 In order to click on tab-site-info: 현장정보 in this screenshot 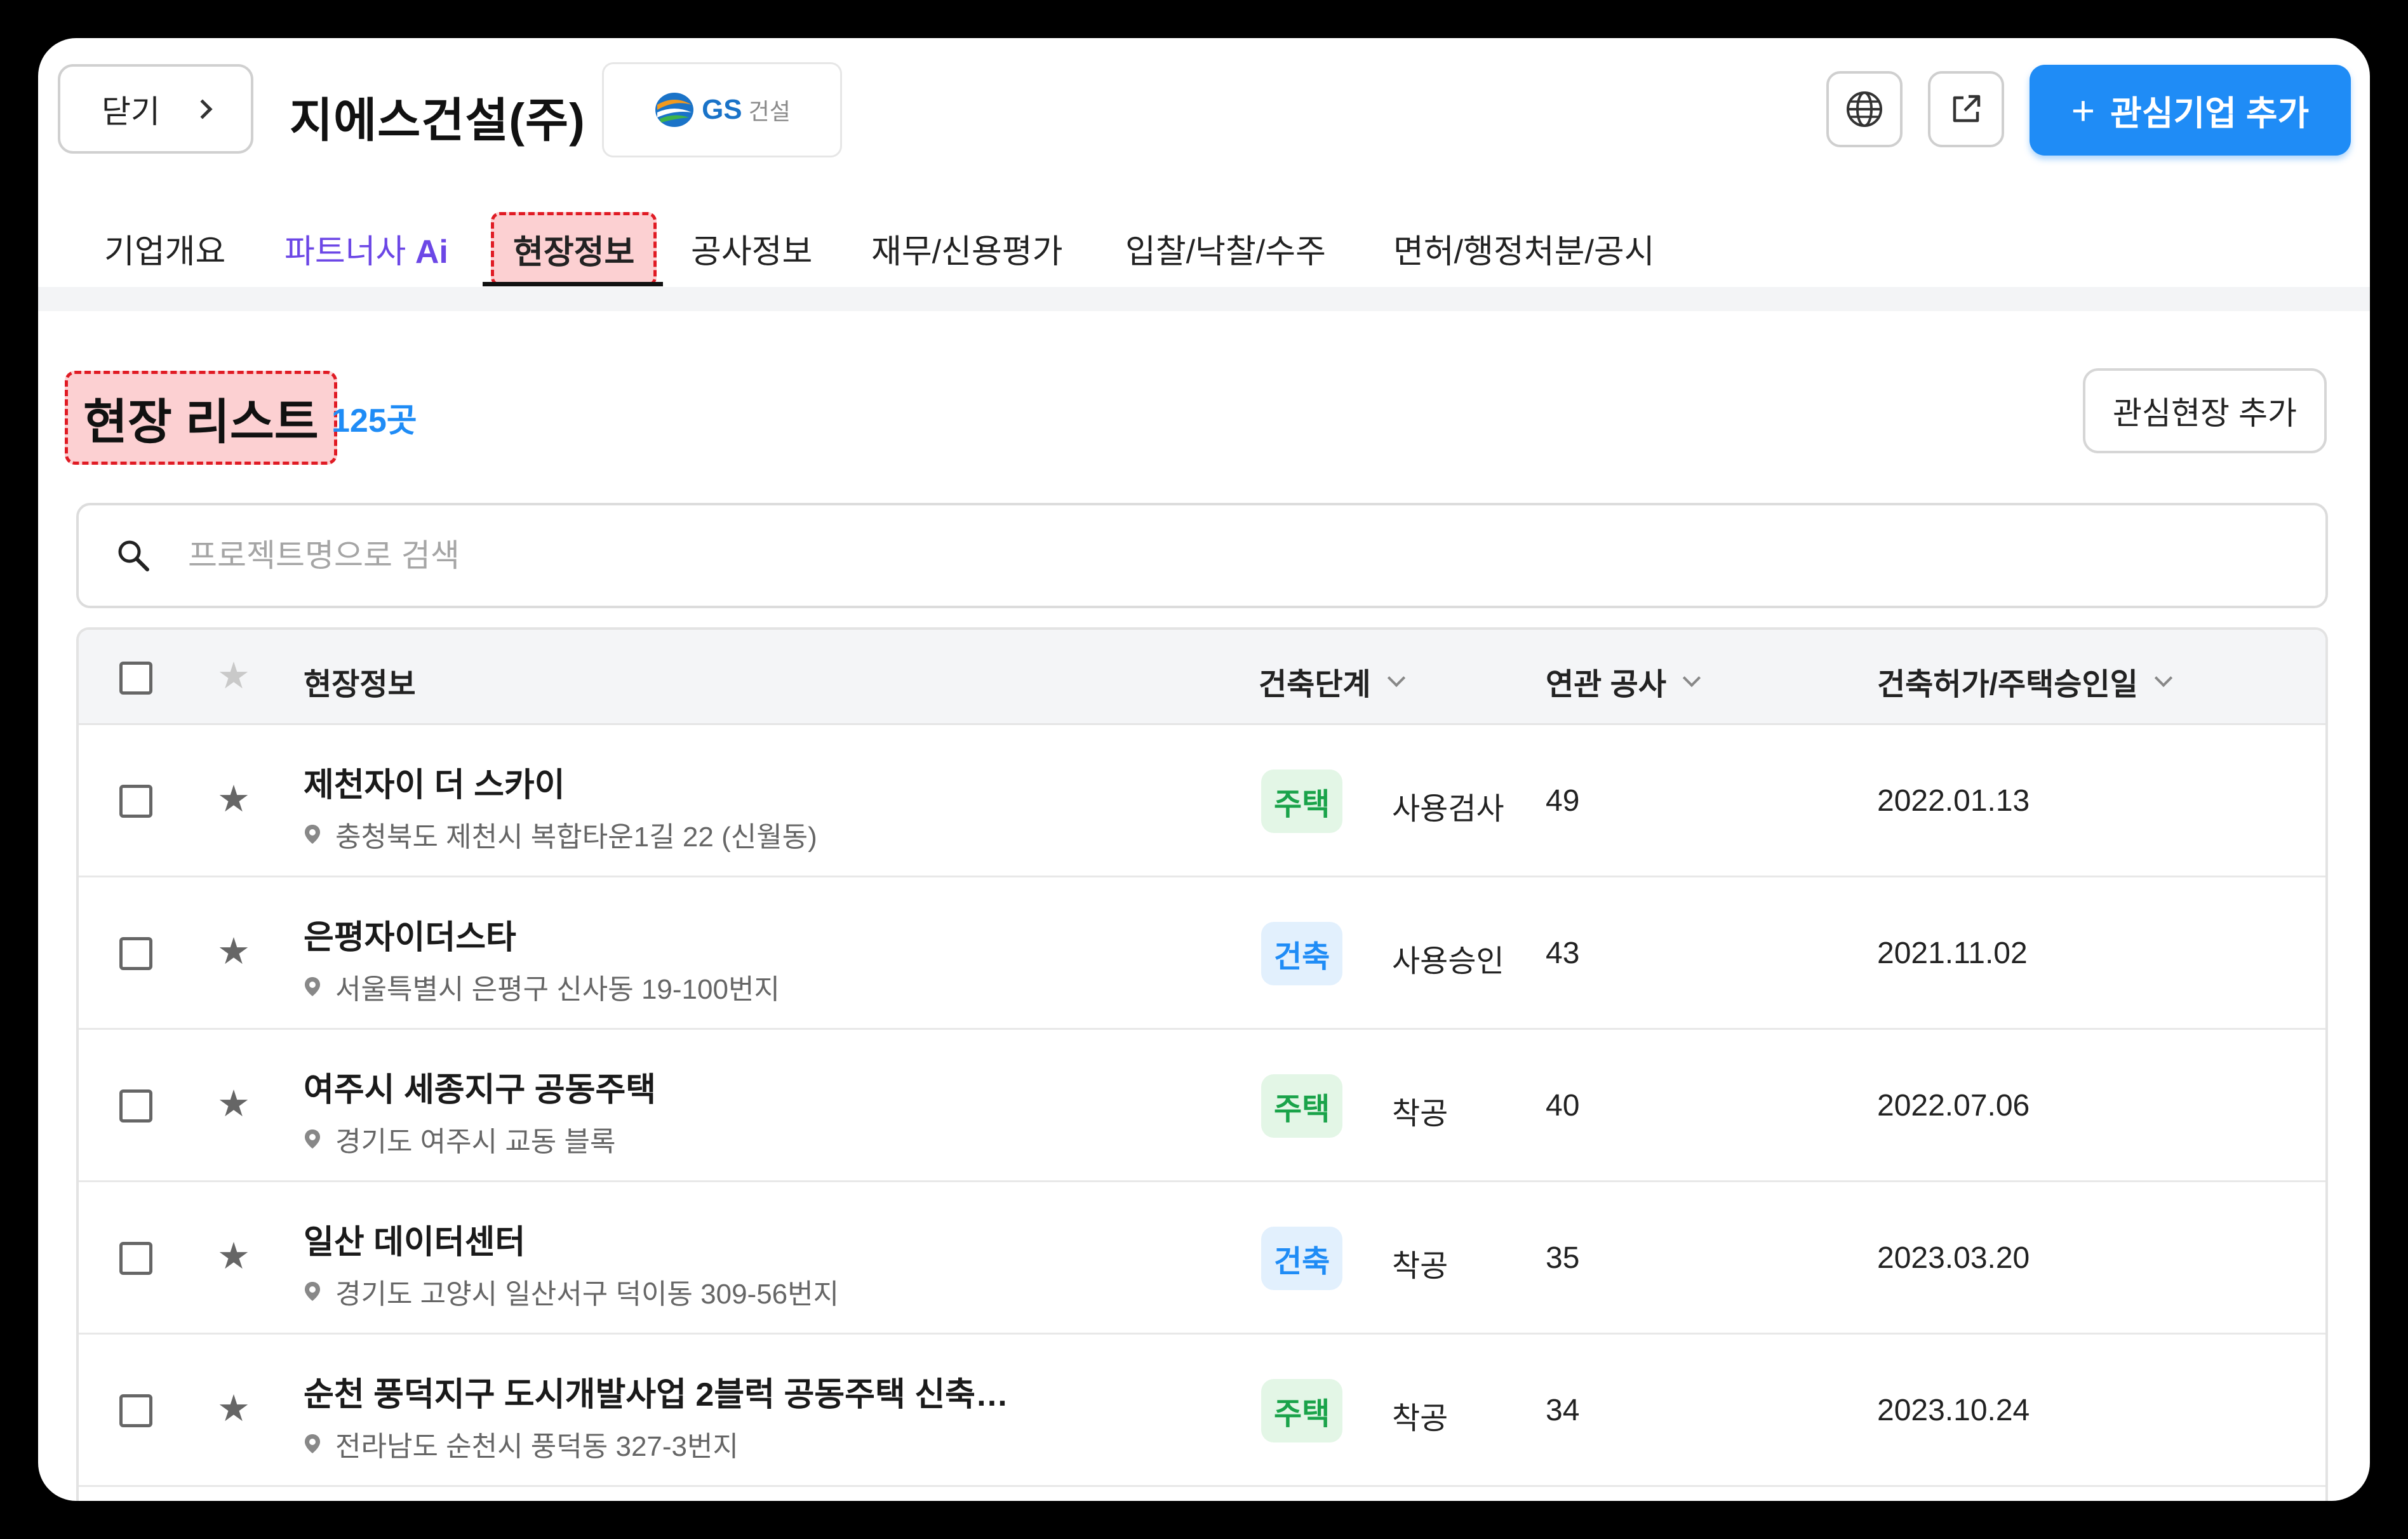, I will do `click(574, 249)`.